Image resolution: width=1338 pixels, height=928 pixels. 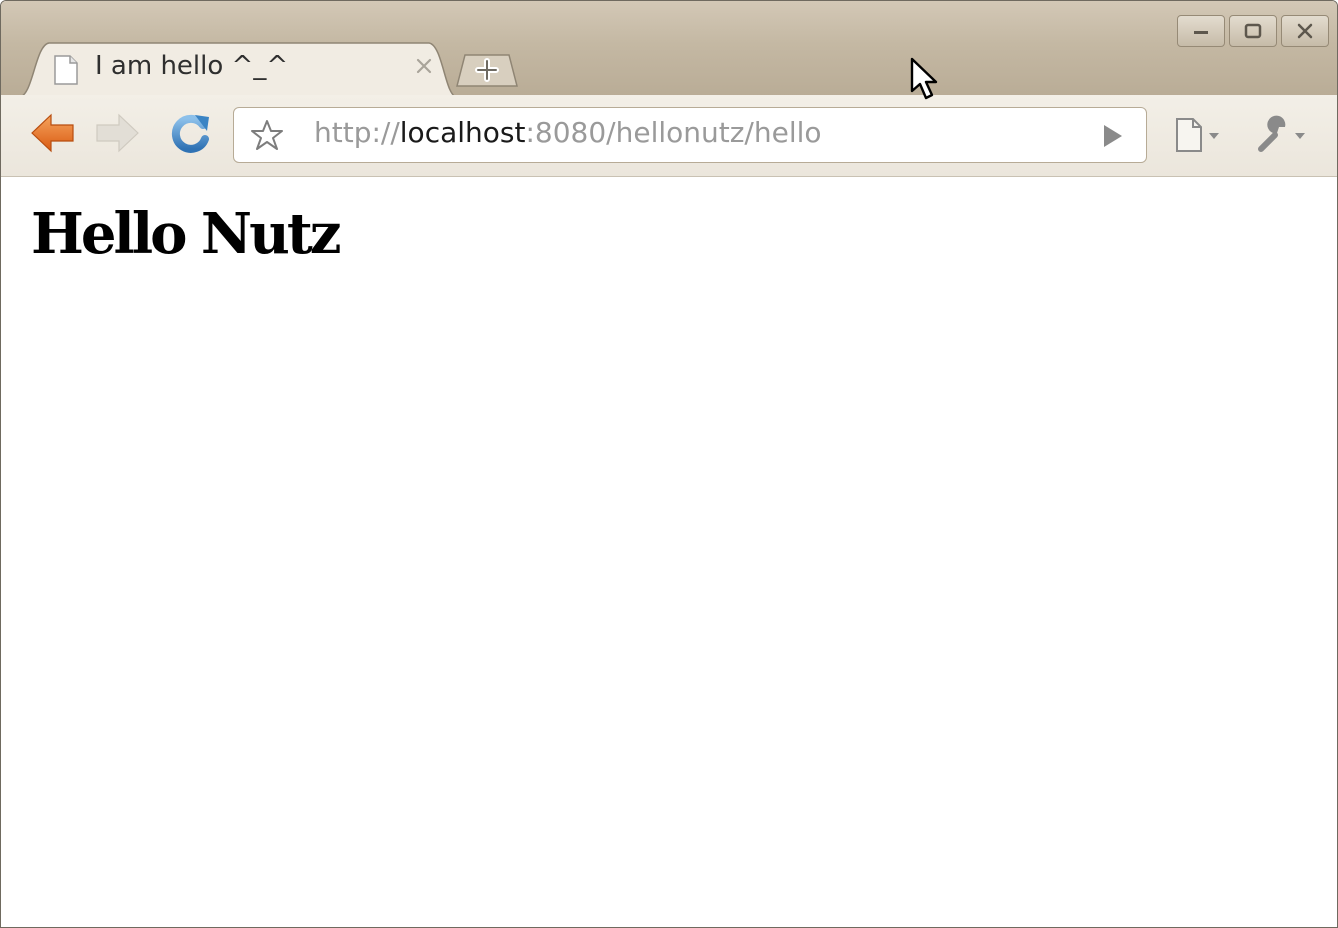 I want to click on maximize-button, so click(x=1253, y=31).